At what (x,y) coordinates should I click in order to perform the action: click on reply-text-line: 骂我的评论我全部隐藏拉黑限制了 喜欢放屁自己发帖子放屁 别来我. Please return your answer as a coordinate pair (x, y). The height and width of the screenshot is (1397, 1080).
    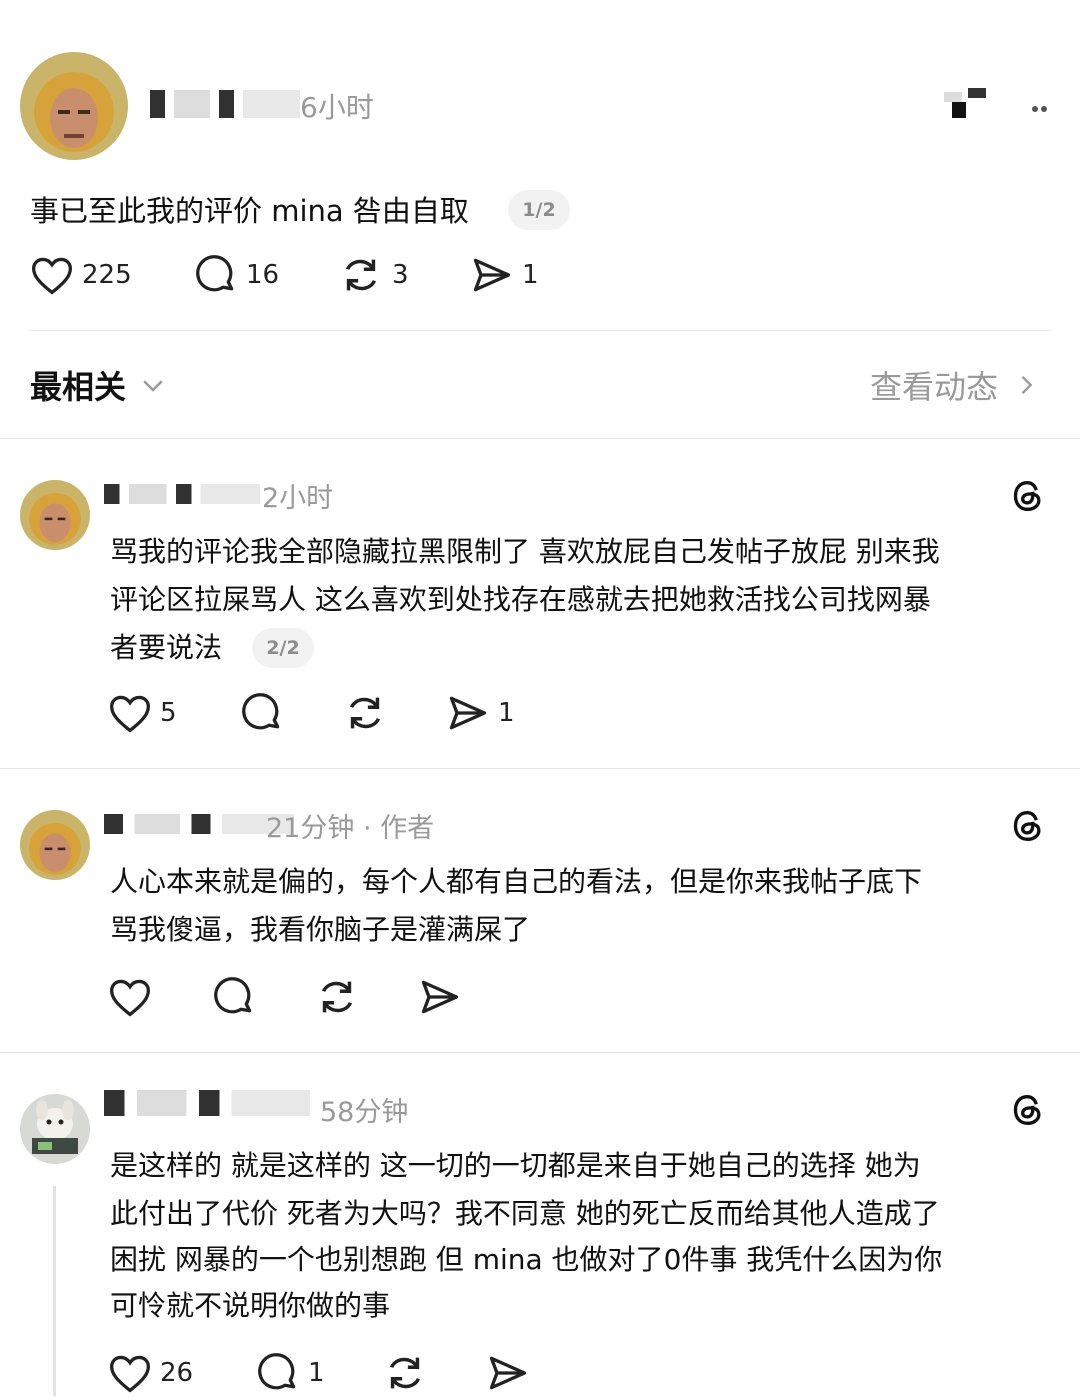
    Looking at the image, I should click on (525, 551).